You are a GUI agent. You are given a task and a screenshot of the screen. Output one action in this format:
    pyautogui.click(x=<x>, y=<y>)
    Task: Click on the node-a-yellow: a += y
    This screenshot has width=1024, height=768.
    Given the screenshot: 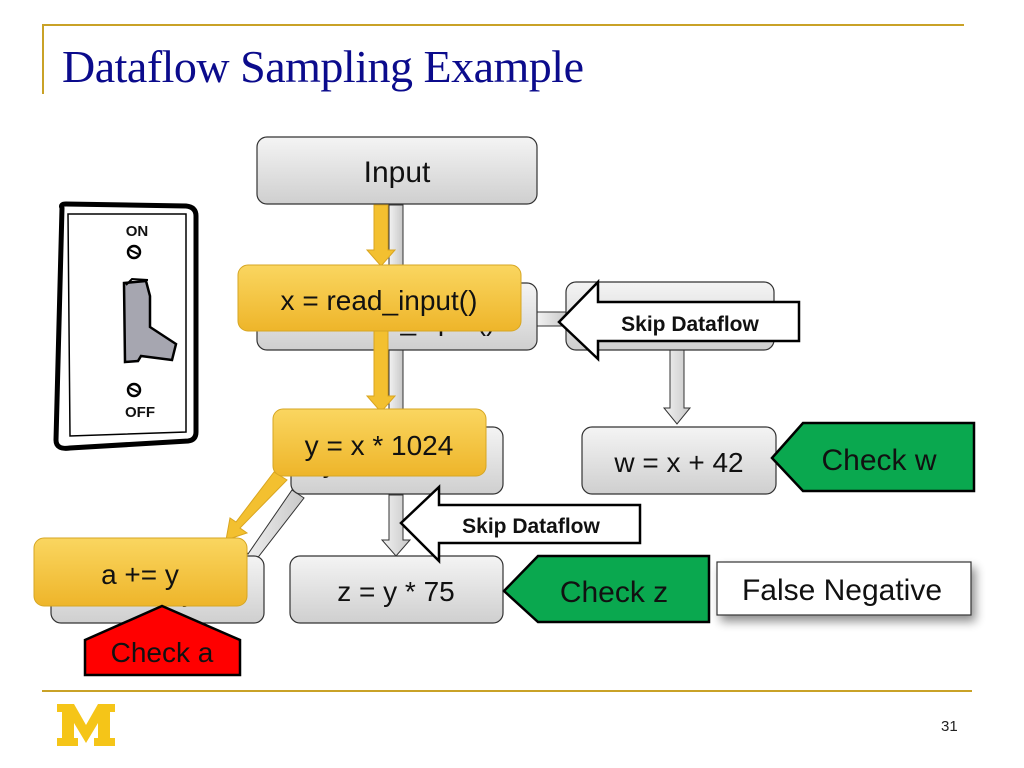 What is the action you would take?
    pyautogui.click(x=140, y=572)
    